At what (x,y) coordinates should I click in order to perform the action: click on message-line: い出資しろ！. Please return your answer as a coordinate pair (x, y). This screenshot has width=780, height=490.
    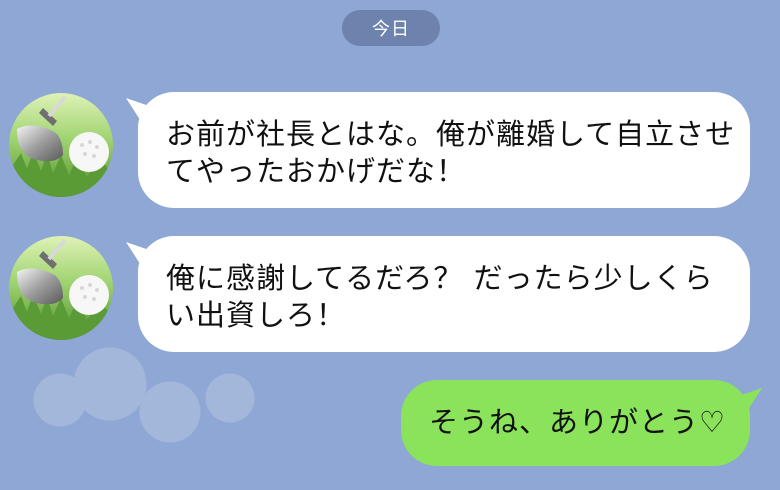
    Looking at the image, I should click on (256, 315).